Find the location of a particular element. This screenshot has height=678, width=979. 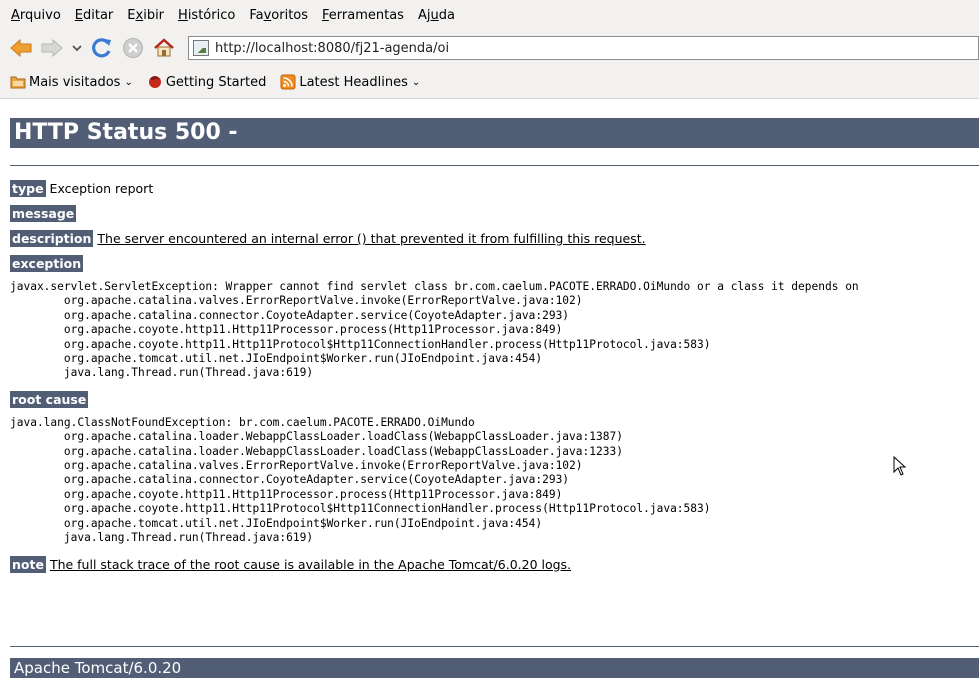

reload-button is located at coordinates (102, 48).